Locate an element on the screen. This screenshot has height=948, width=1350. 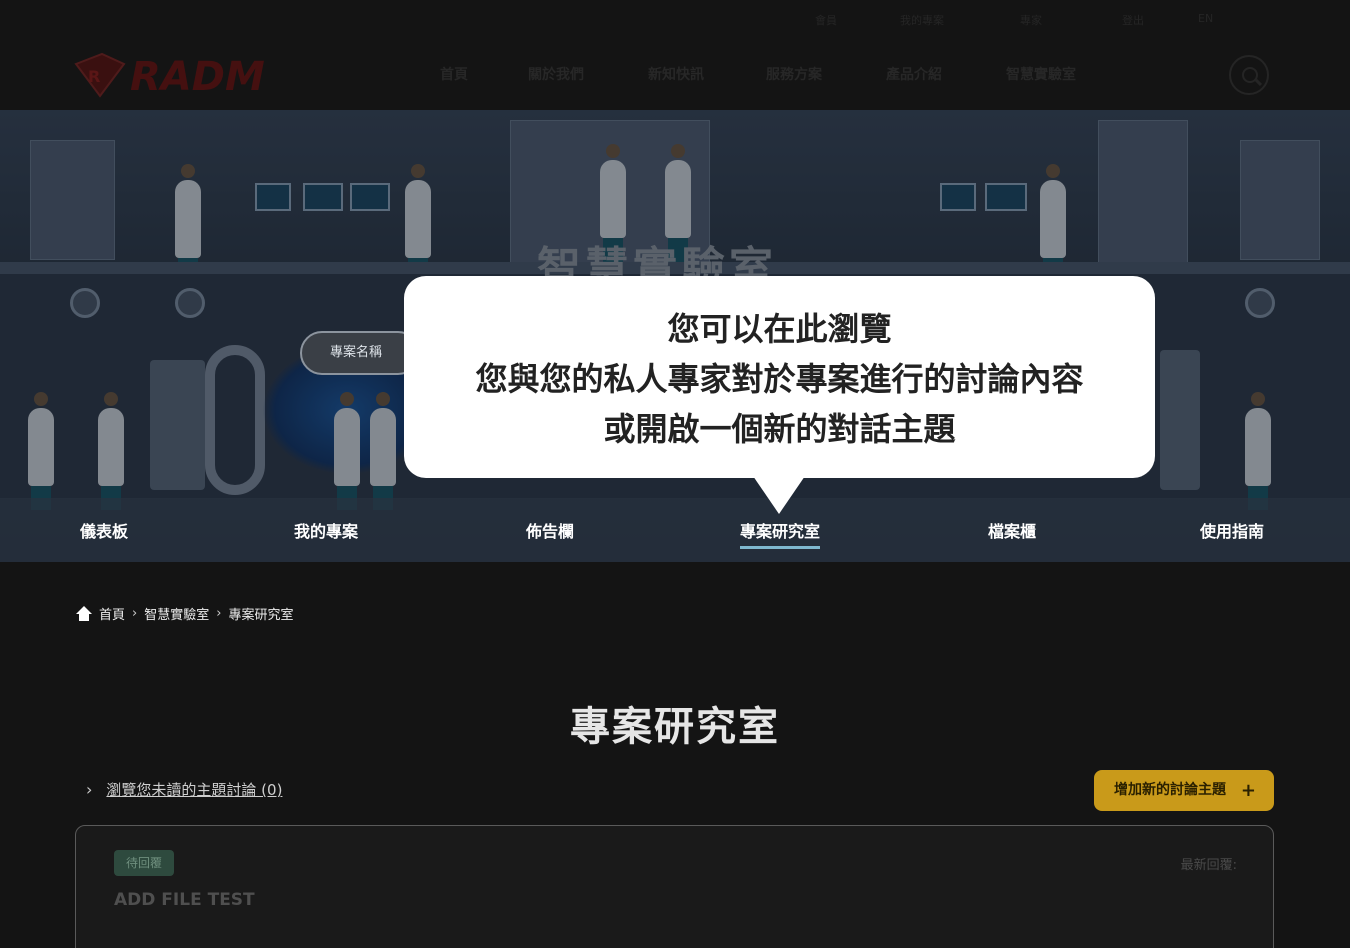
chevron-right-icon: › is located at coordinates (89, 789).